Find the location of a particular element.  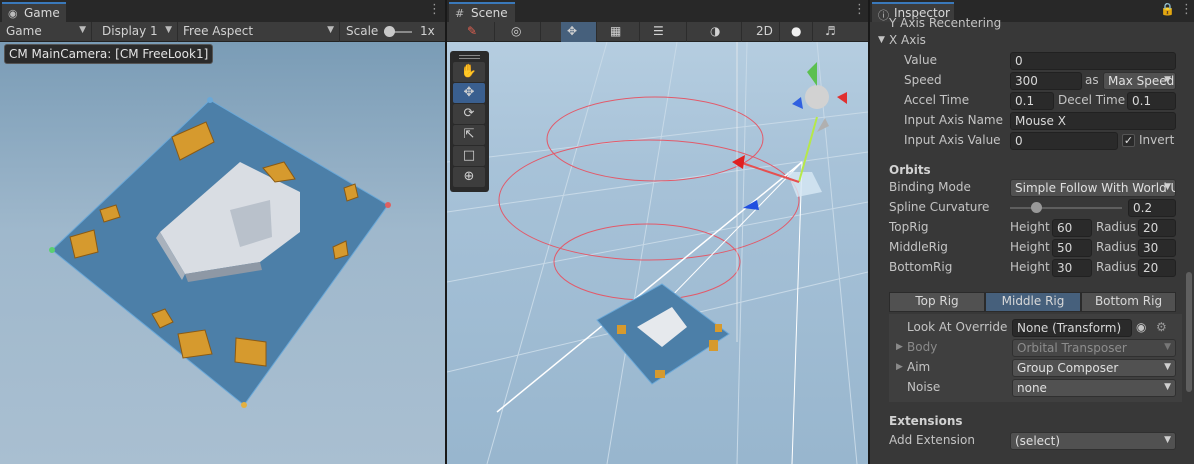

input-axis-name-row: Input Axis Name Mouse X is located at coordinates (1032, 121).